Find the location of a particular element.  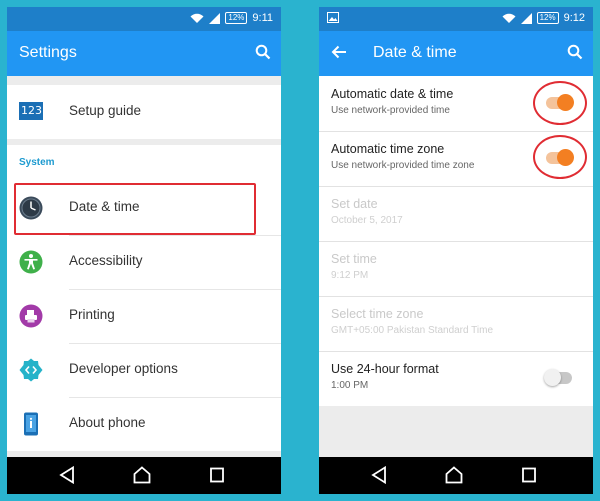

status-icons: 12% 9:12 is located at coordinates (543, 18).